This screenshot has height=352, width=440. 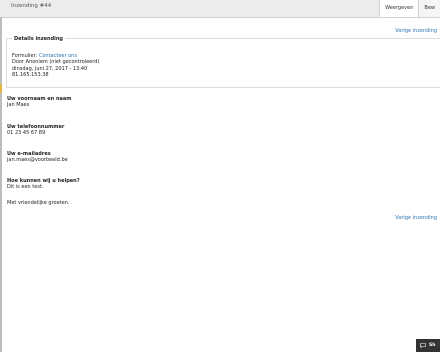 What do you see at coordinates (18, 105) in the screenshot?
I see `field-value: Jan Maes` at bounding box center [18, 105].